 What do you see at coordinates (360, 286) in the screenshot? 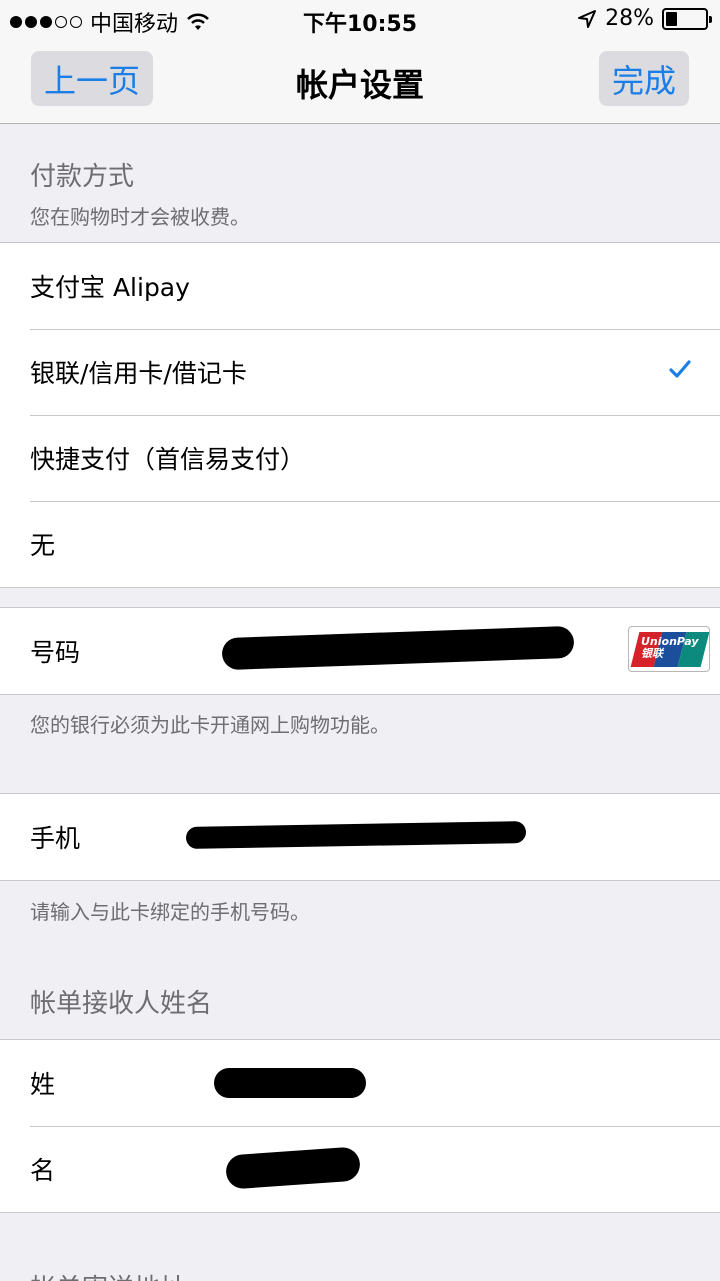
I see `payment-option-alipay: 支付宝 Alipay` at bounding box center [360, 286].